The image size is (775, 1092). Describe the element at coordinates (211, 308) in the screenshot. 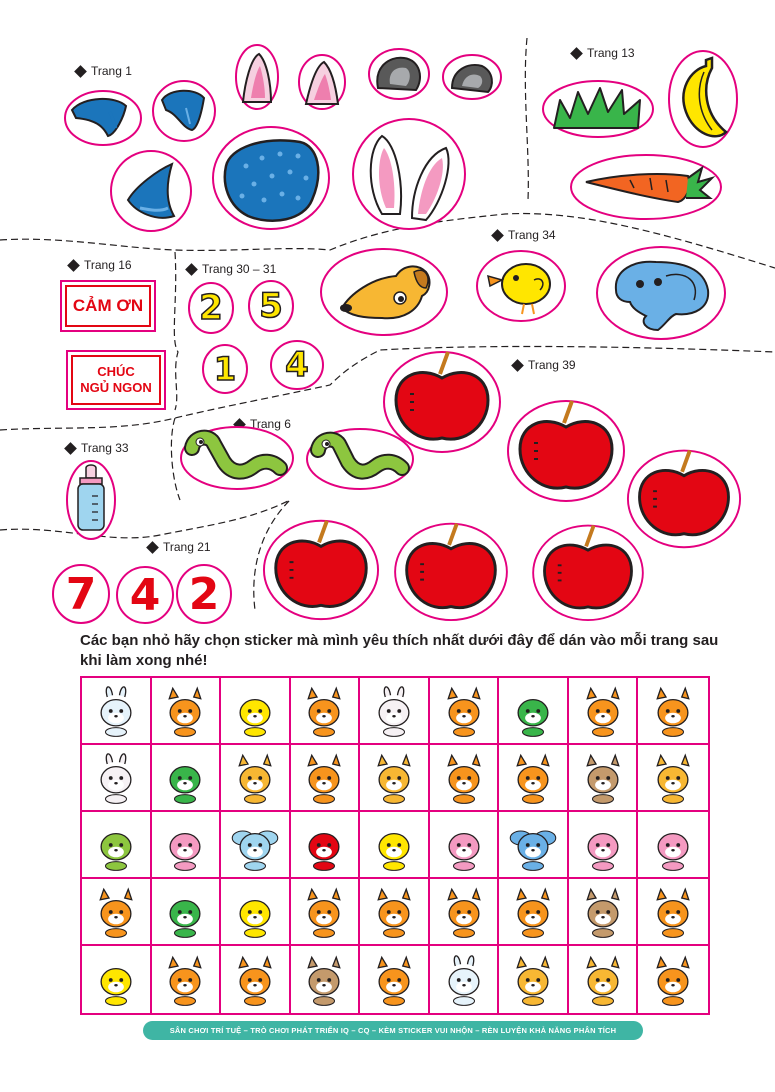

I see `number-2-sticker: 2` at that location.